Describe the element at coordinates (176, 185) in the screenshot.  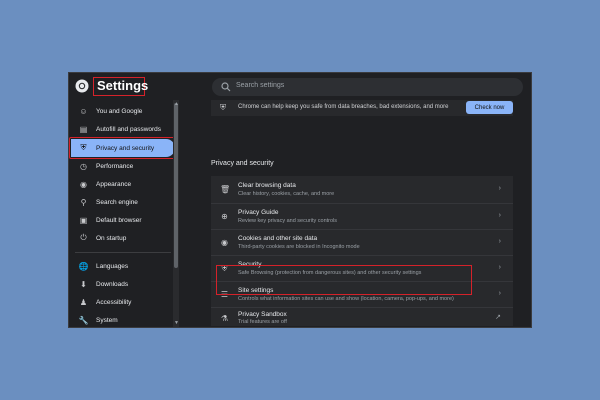
I see `sidebar-scroll-thumb` at that location.